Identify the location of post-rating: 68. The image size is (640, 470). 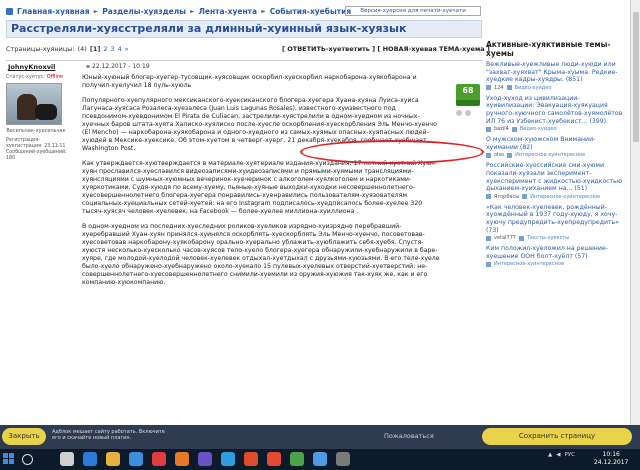
(468, 95).